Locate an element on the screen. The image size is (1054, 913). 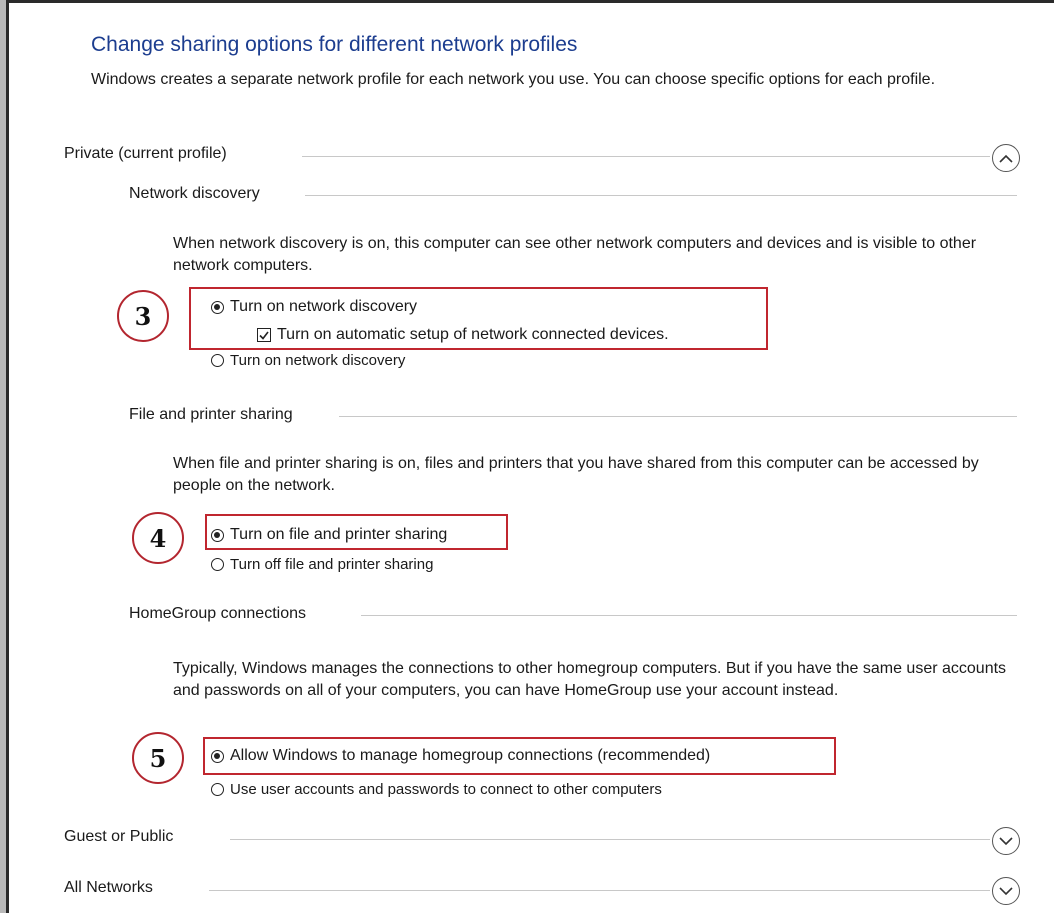
option-label: Turn on network discovery is located at coordinates (318, 360).